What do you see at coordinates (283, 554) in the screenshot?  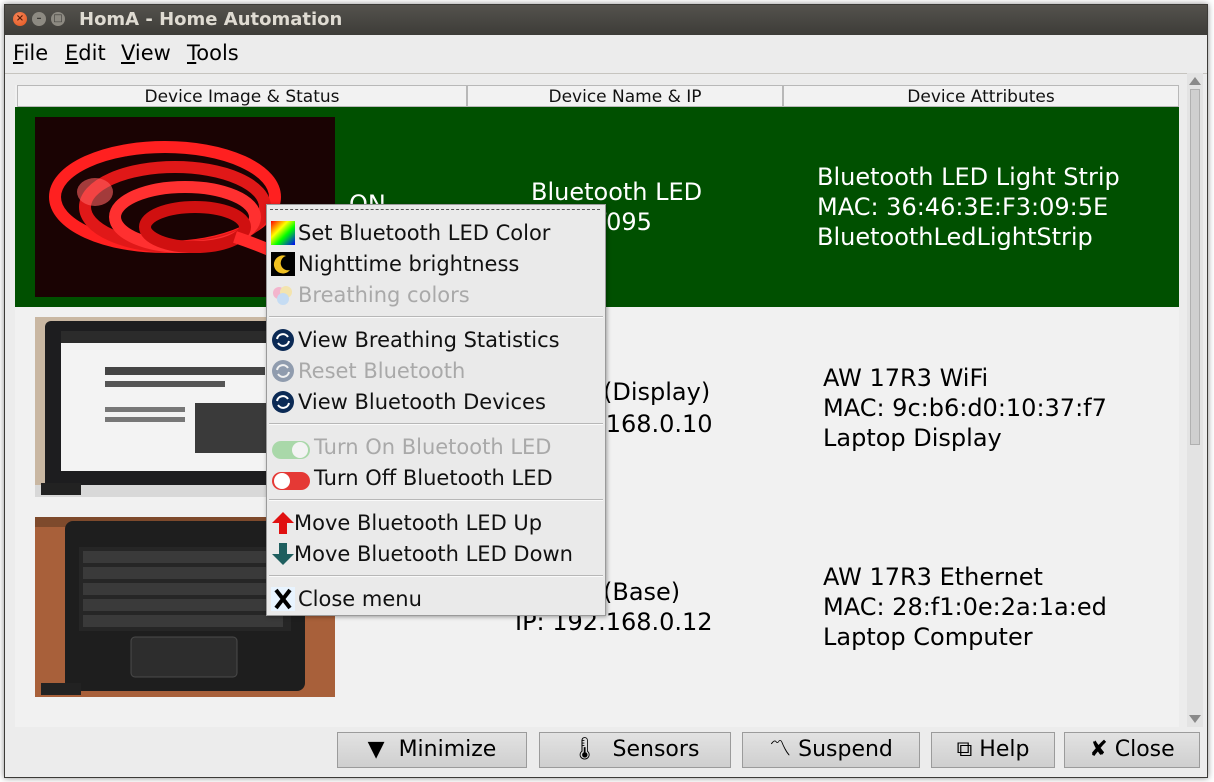 I see `arrow-down-icon` at bounding box center [283, 554].